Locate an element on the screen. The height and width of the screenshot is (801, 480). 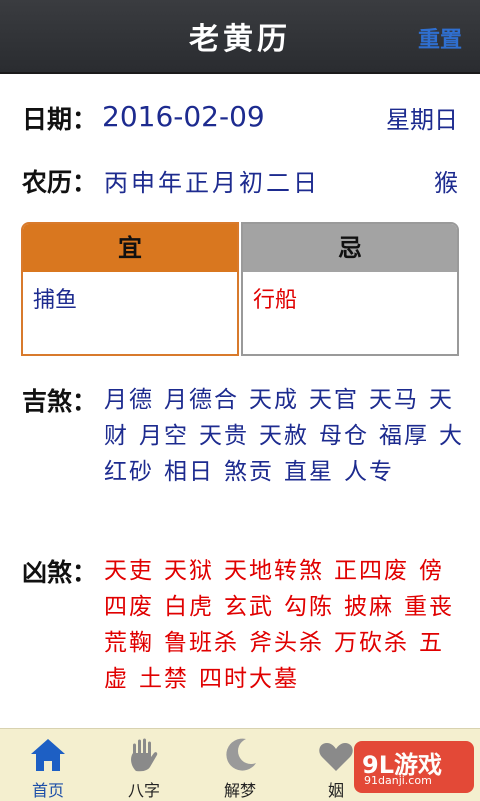
tab-dream: 解梦 is located at coordinates (240, 765).